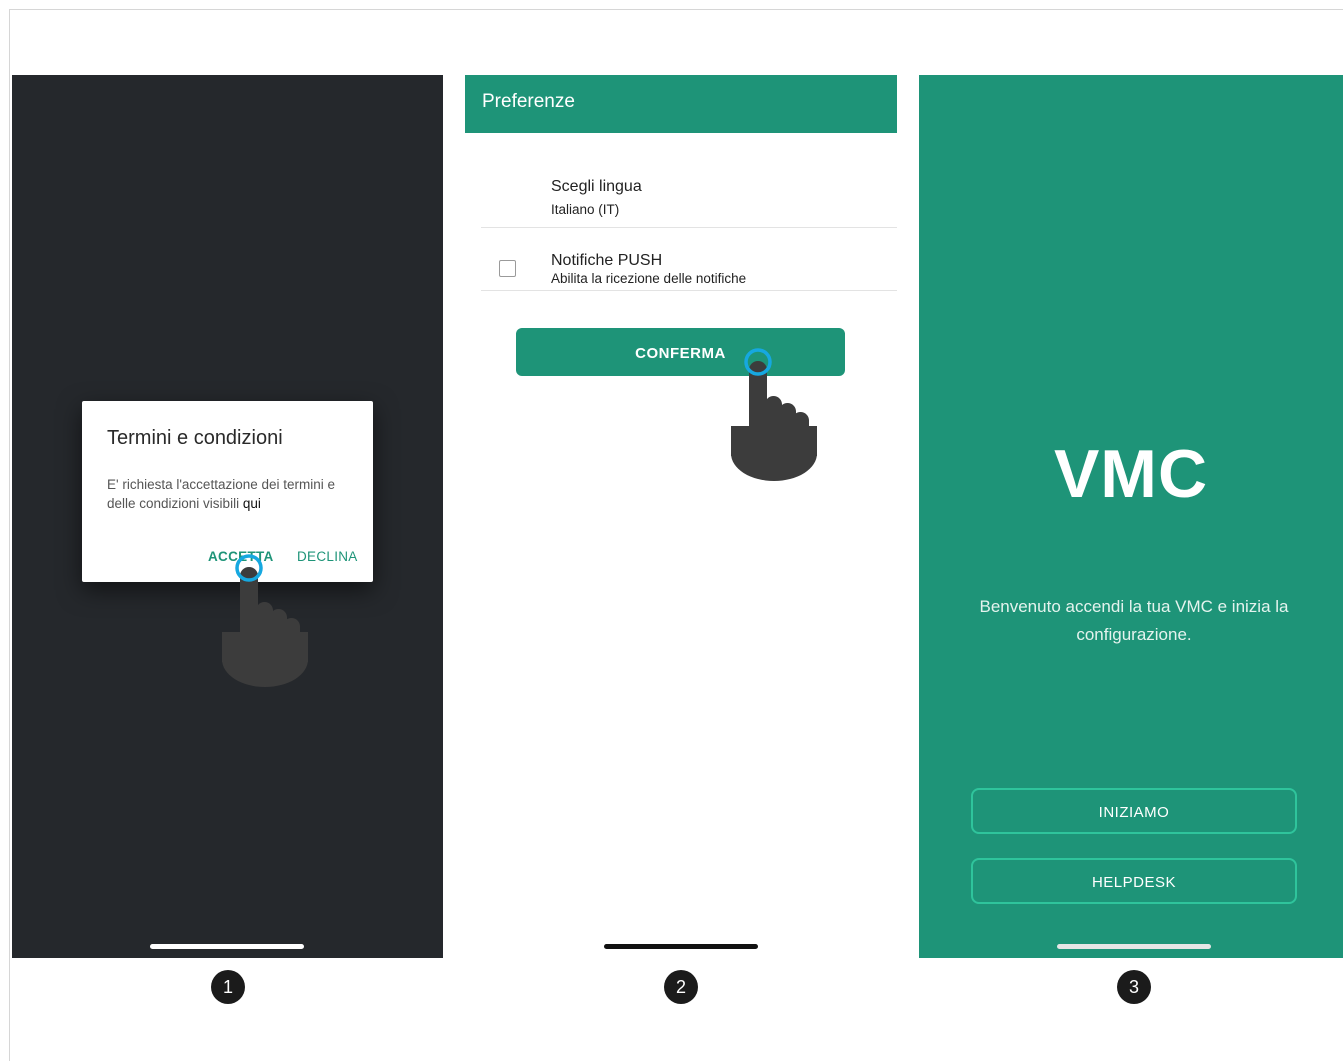  I want to click on page-title: Preferenze, so click(528, 101).